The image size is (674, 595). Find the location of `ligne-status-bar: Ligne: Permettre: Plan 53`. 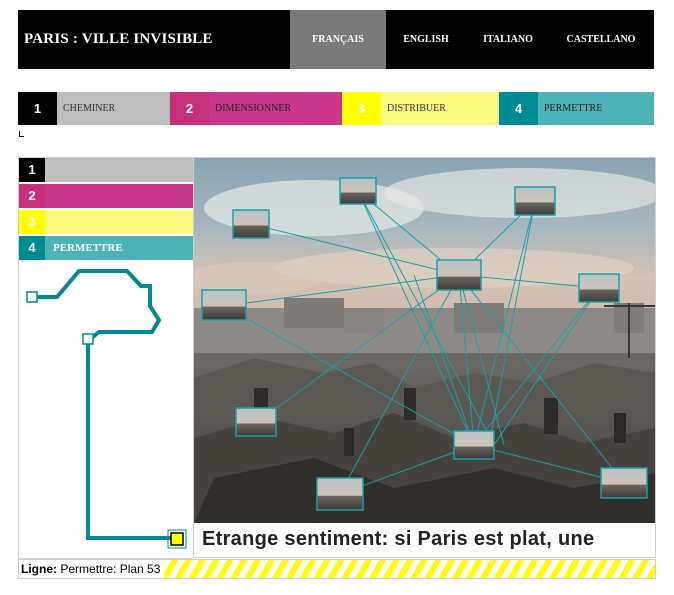

ligne-status-bar: Ligne: Permettre: Plan 53 is located at coordinates (337, 569).